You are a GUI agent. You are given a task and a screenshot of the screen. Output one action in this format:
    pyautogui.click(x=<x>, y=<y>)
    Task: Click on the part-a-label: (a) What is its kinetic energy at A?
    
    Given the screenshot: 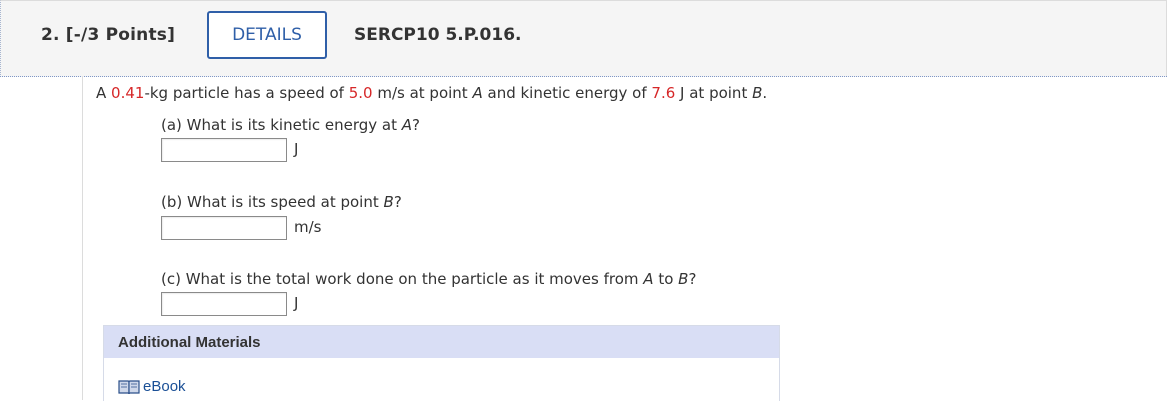 What is the action you would take?
    pyautogui.click(x=290, y=125)
    